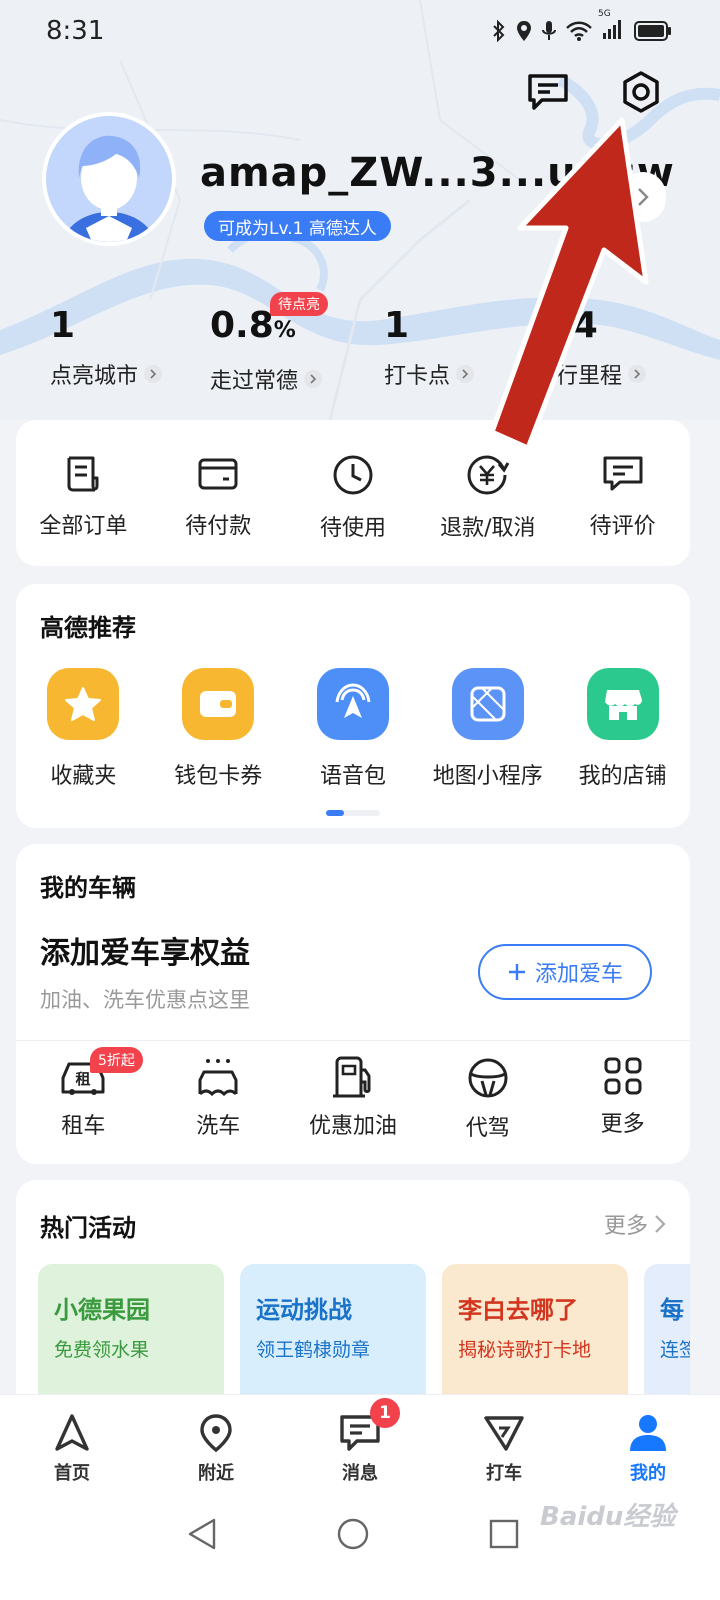 The width and height of the screenshot is (720, 1600). Describe the element at coordinates (352, 1126) in the screenshot. I see `service-label: 优惠加油` at that location.